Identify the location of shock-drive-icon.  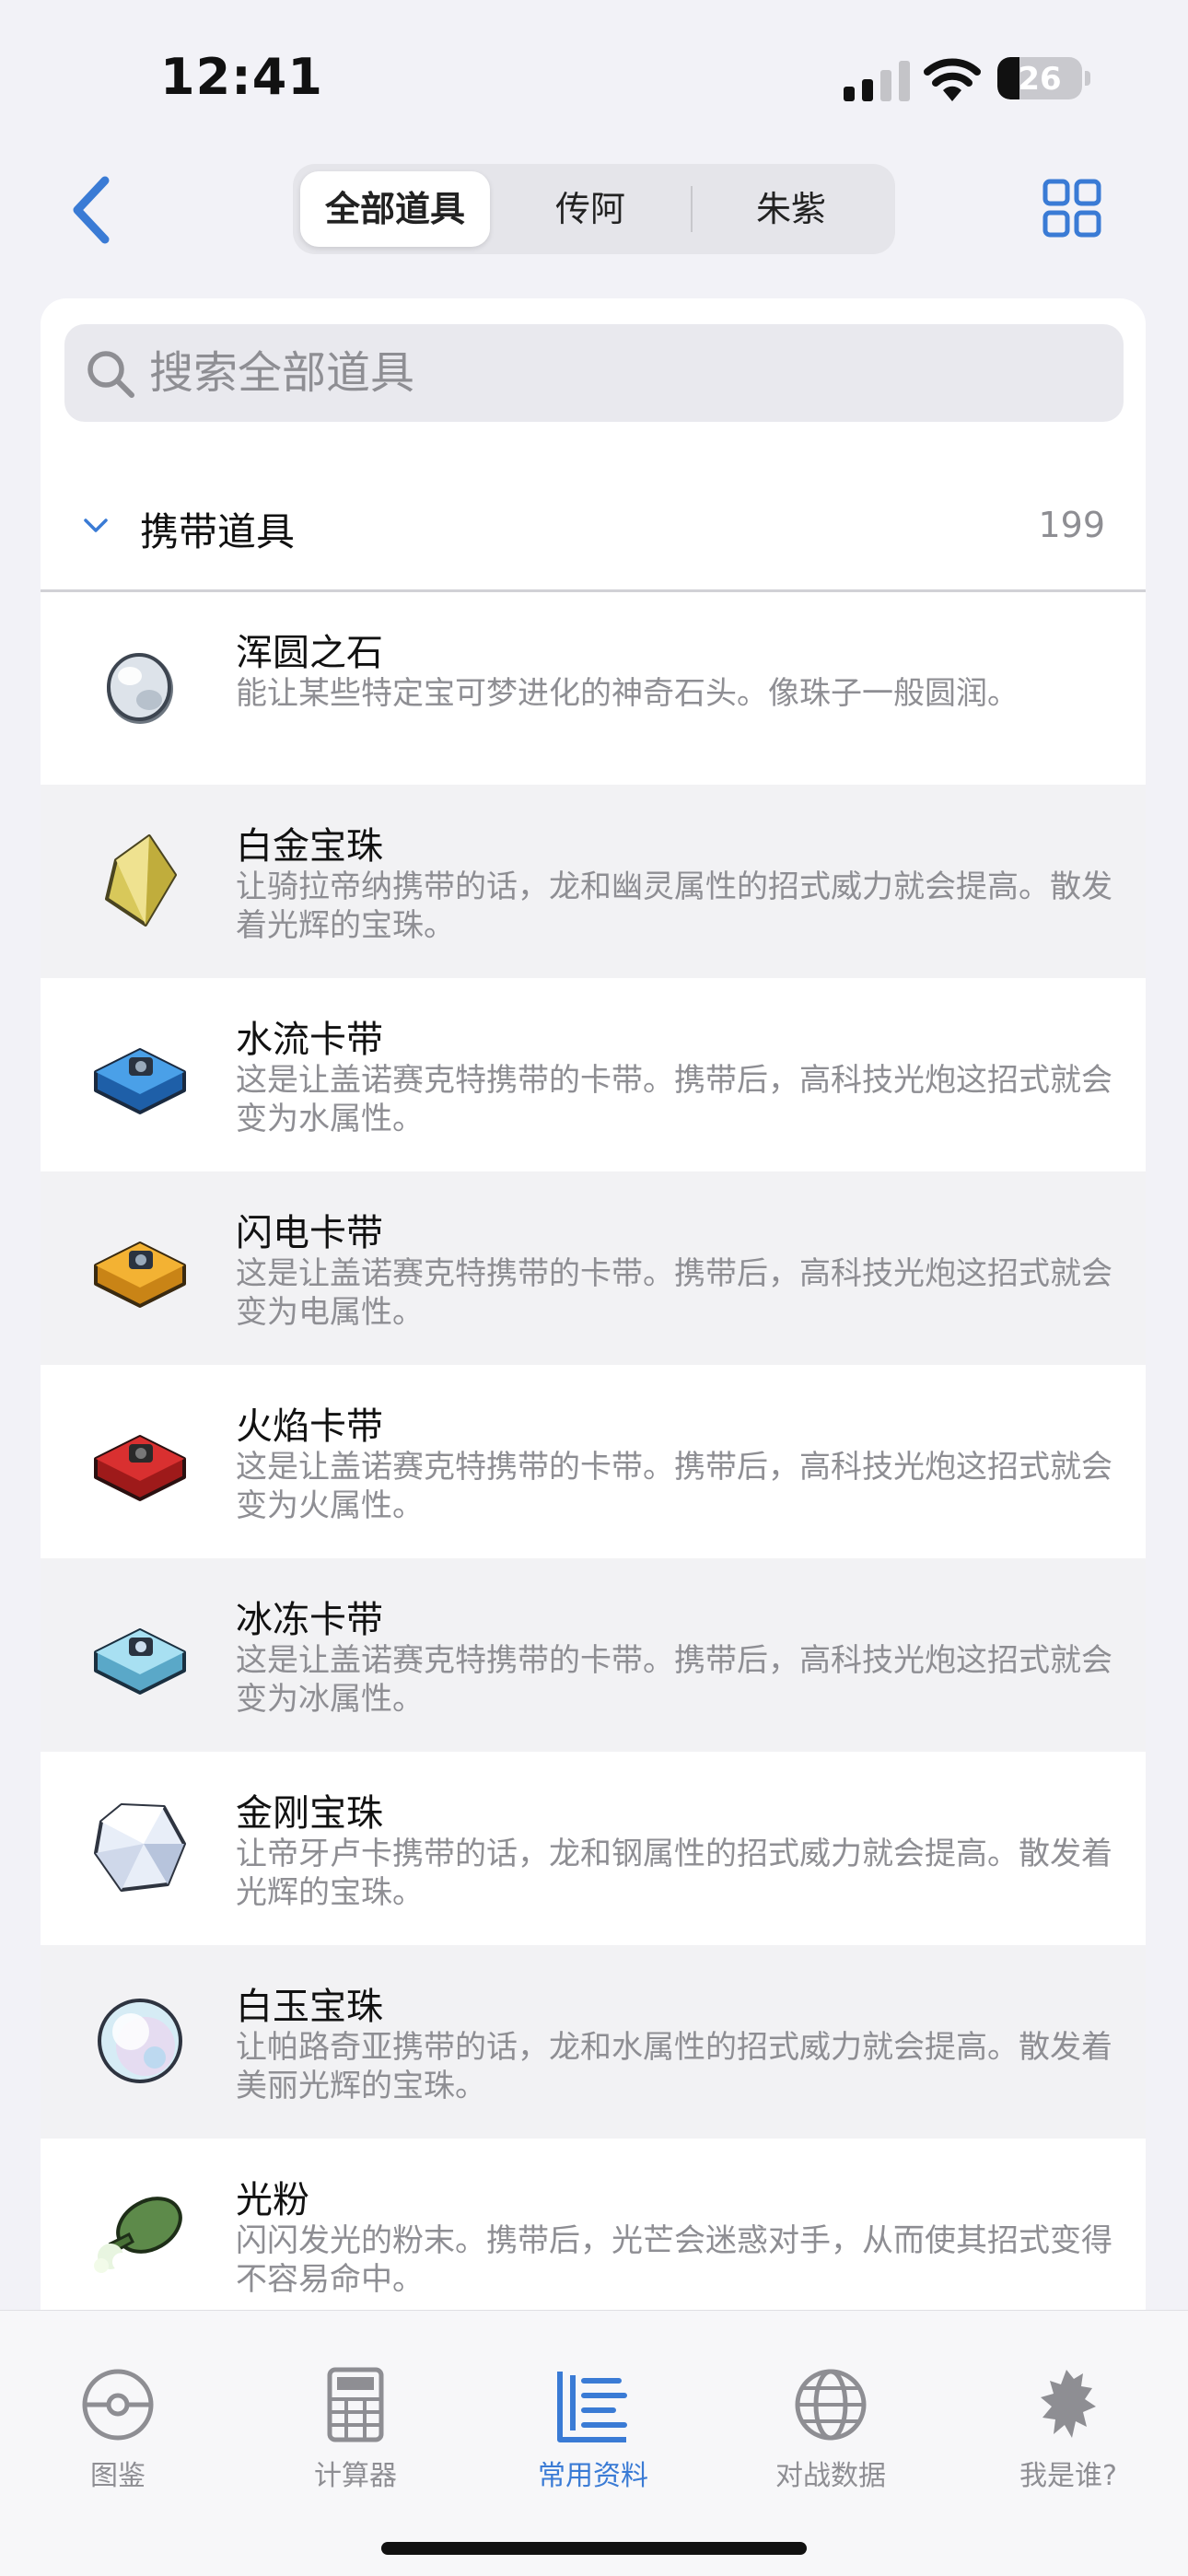
(140, 1274).